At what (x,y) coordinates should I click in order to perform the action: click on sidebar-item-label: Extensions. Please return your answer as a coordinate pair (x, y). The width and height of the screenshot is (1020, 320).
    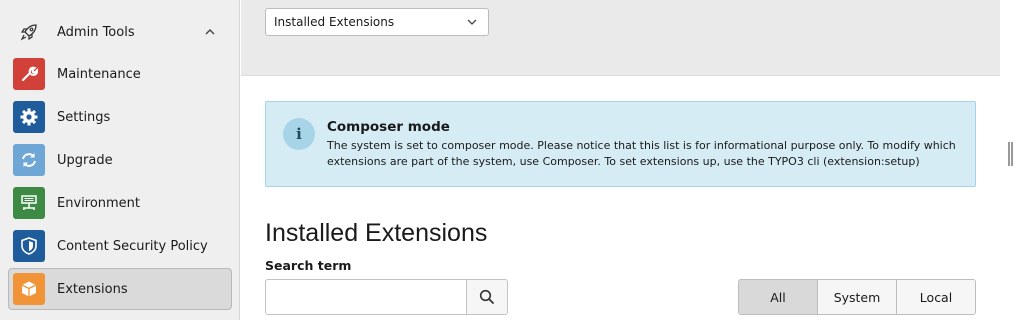
    Looking at the image, I should click on (92, 289).